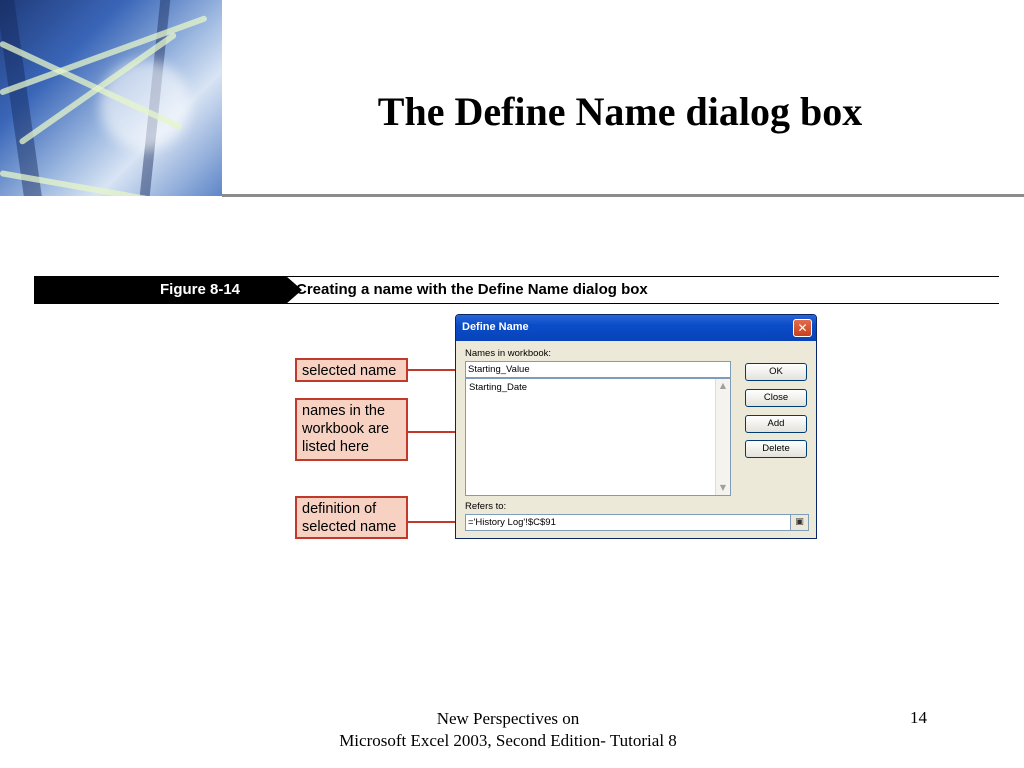 Image resolution: width=1024 pixels, height=768 pixels. Describe the element at coordinates (200, 289) in the screenshot. I see `figure-label: Figure 8-14` at that location.